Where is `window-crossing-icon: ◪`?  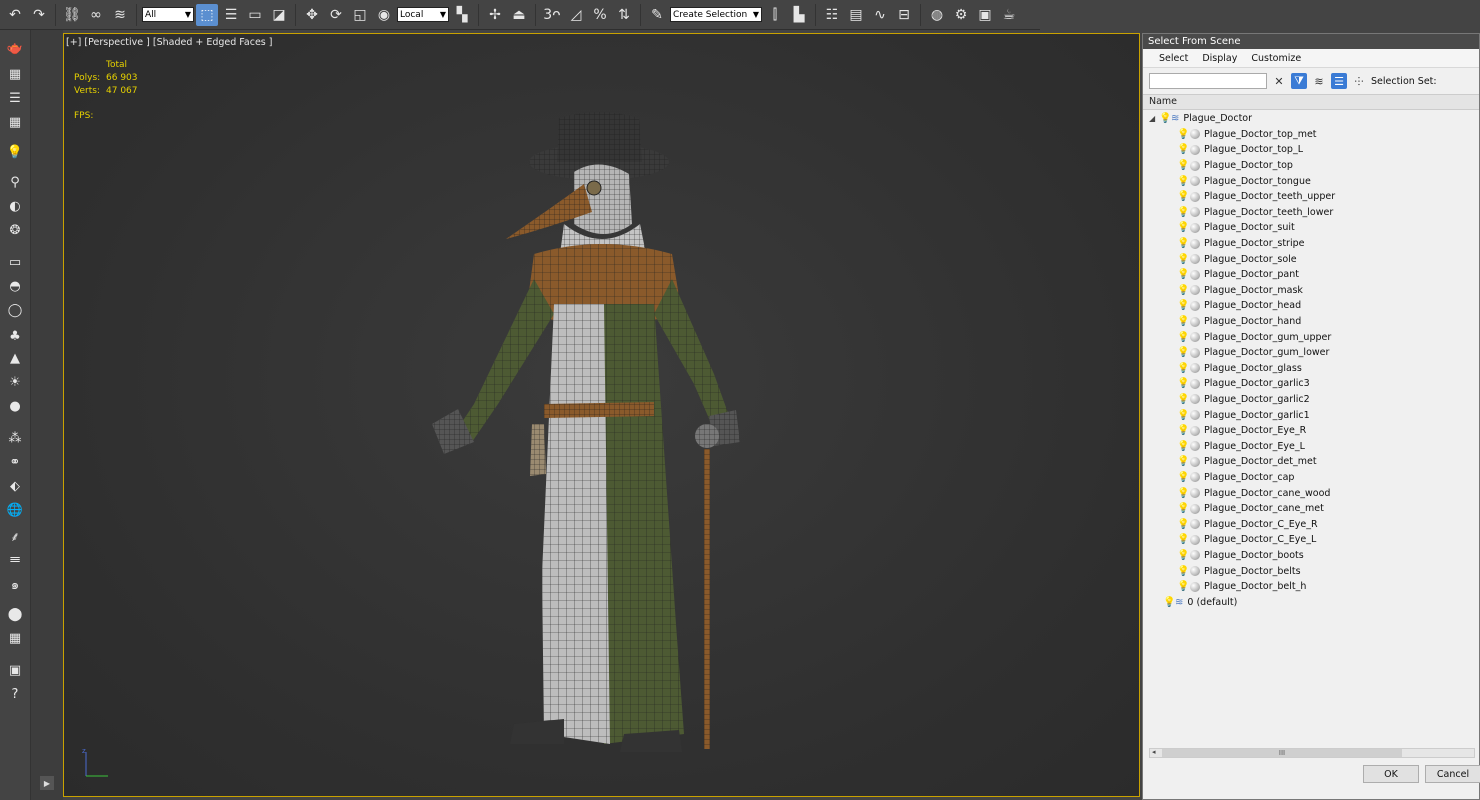 window-crossing-icon: ◪ is located at coordinates (279, 15).